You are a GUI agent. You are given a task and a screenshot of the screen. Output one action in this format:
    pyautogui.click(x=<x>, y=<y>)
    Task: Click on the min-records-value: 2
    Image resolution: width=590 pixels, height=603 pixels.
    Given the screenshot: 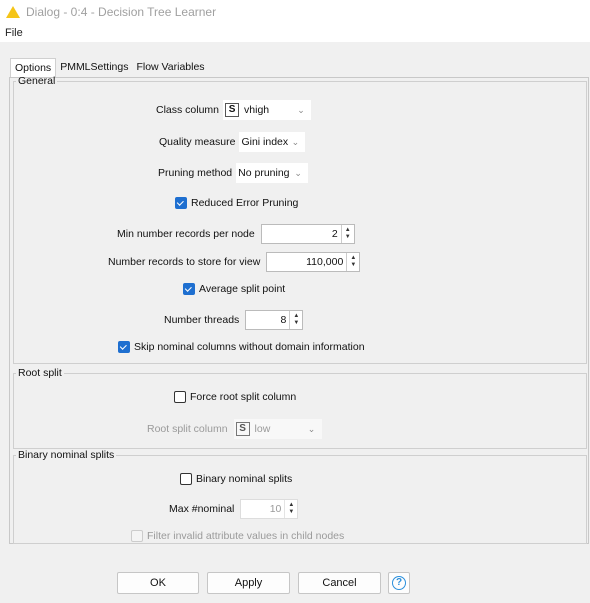 What is the action you would take?
    pyautogui.click(x=334, y=234)
    